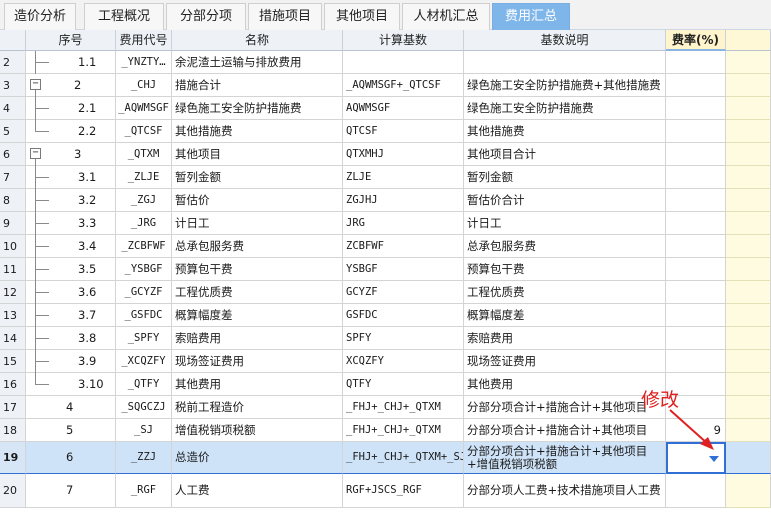  Describe the element at coordinates (403, 361) in the screenshot. I see `base-cell: XCQZFY` at that location.